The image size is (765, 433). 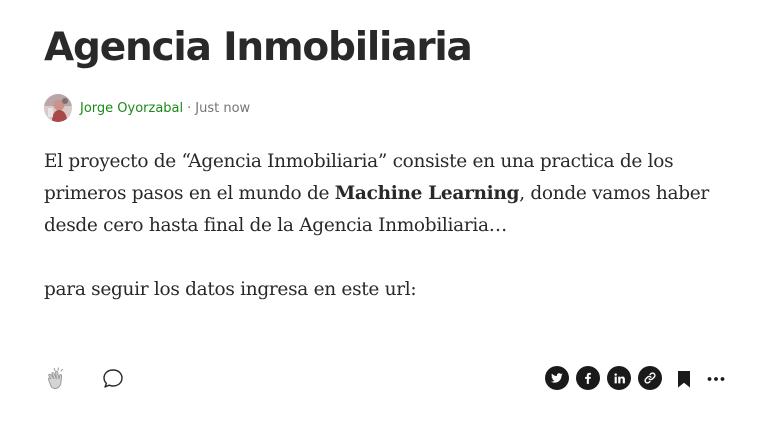 What do you see at coordinates (58, 108) in the screenshot?
I see `author-avatar` at bounding box center [58, 108].